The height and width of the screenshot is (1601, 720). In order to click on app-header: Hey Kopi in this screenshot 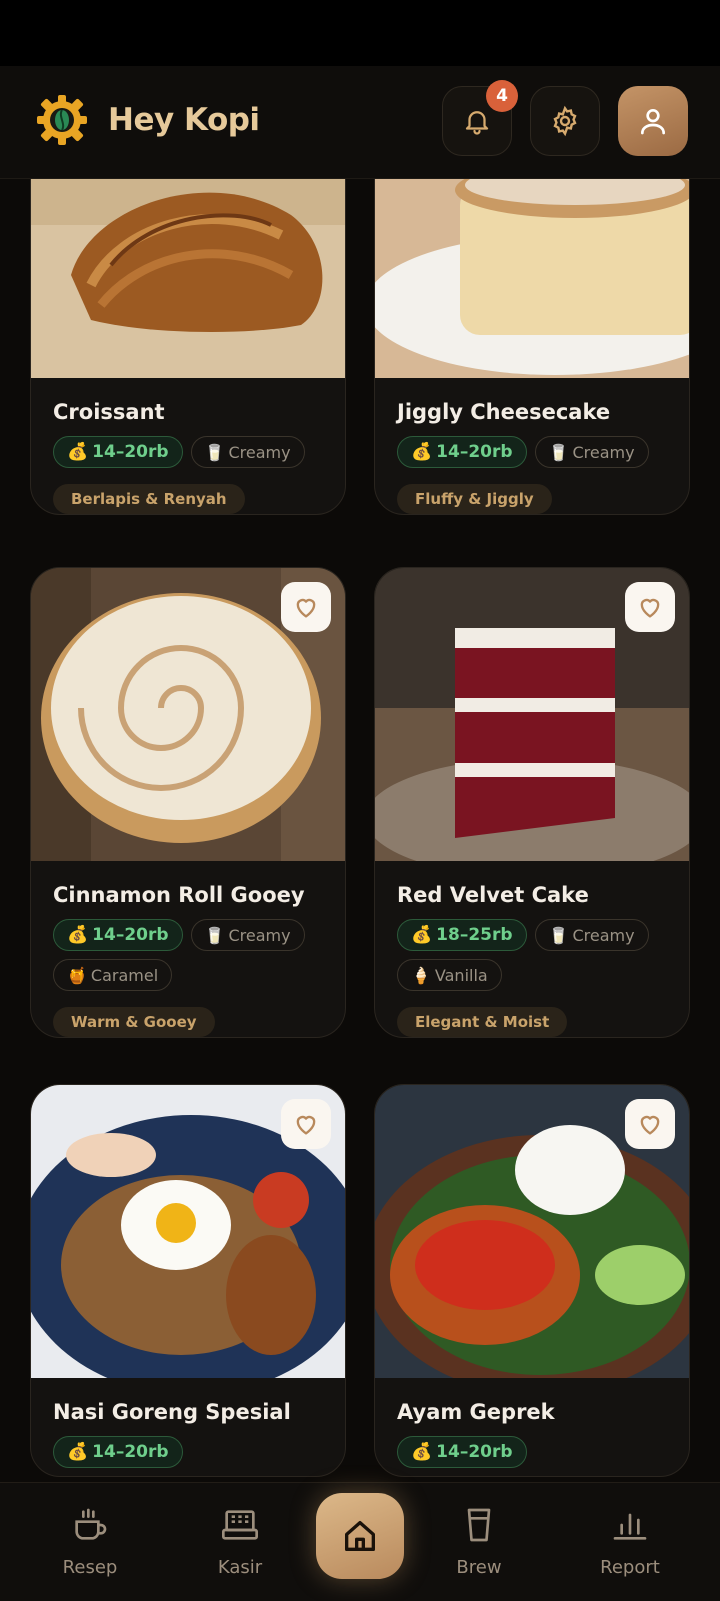, I will do `click(360, 122)`.